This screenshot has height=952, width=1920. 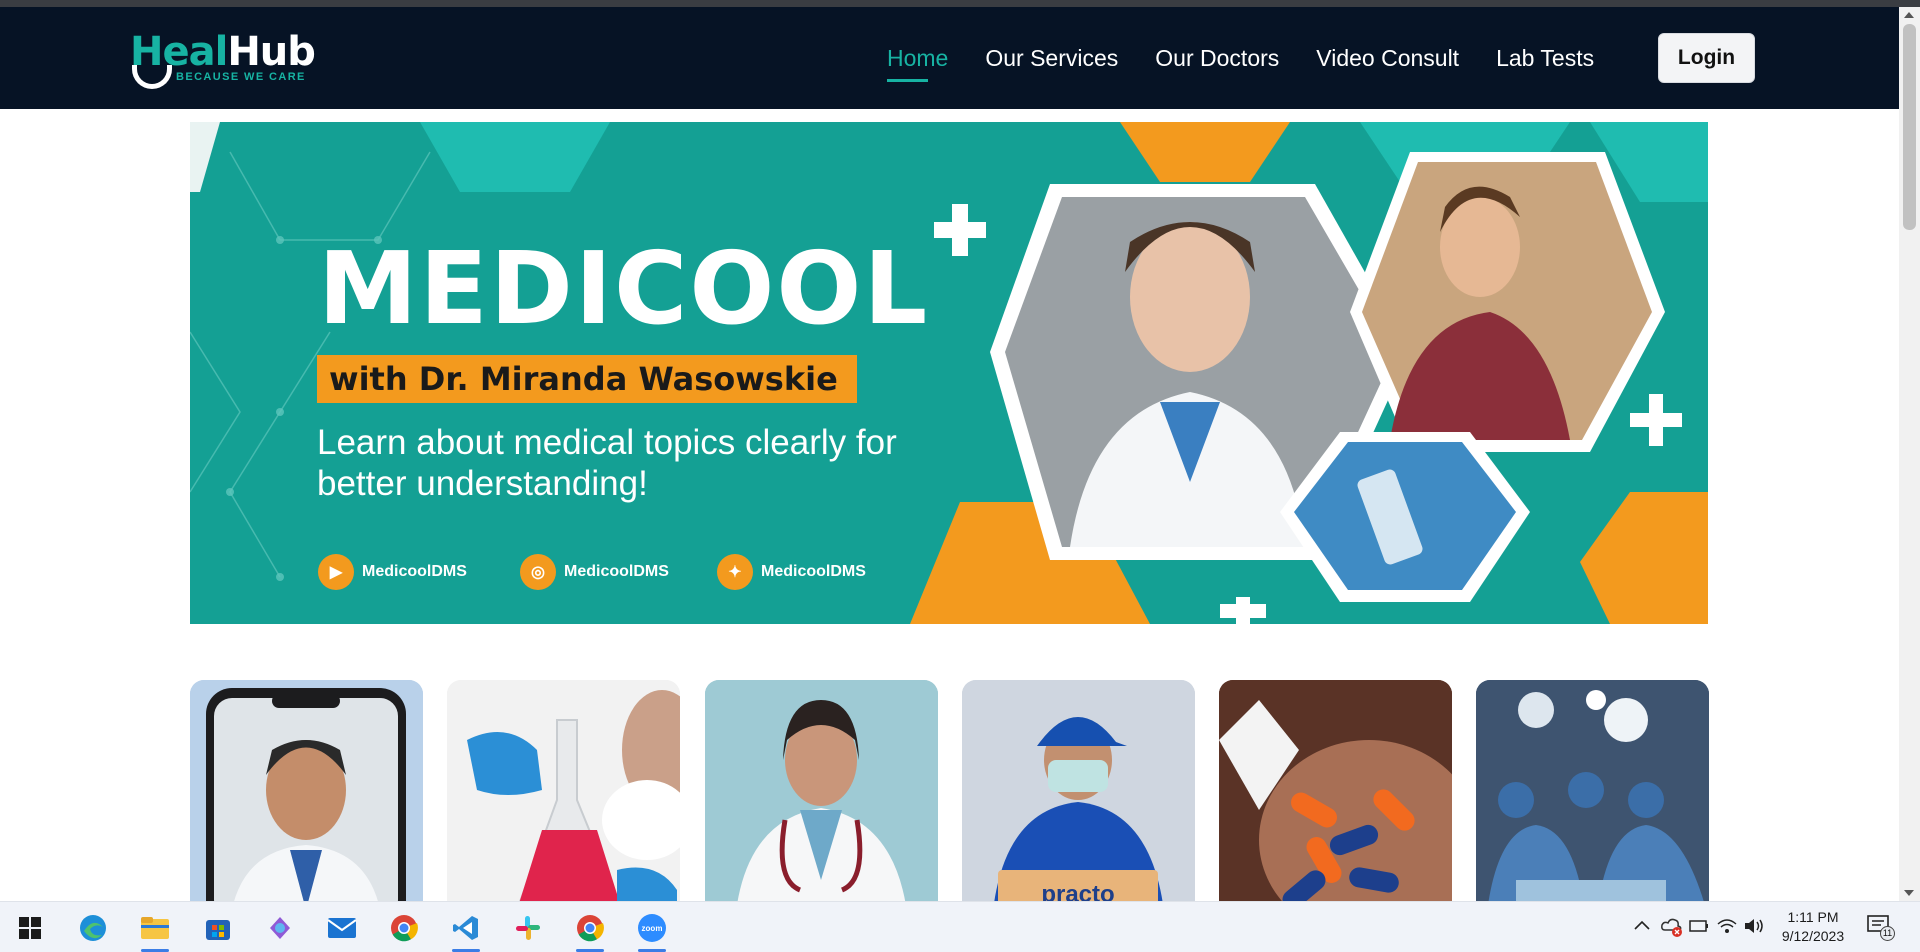 I want to click on service-card-medicine-delivery: practo, so click(x=1078, y=800).